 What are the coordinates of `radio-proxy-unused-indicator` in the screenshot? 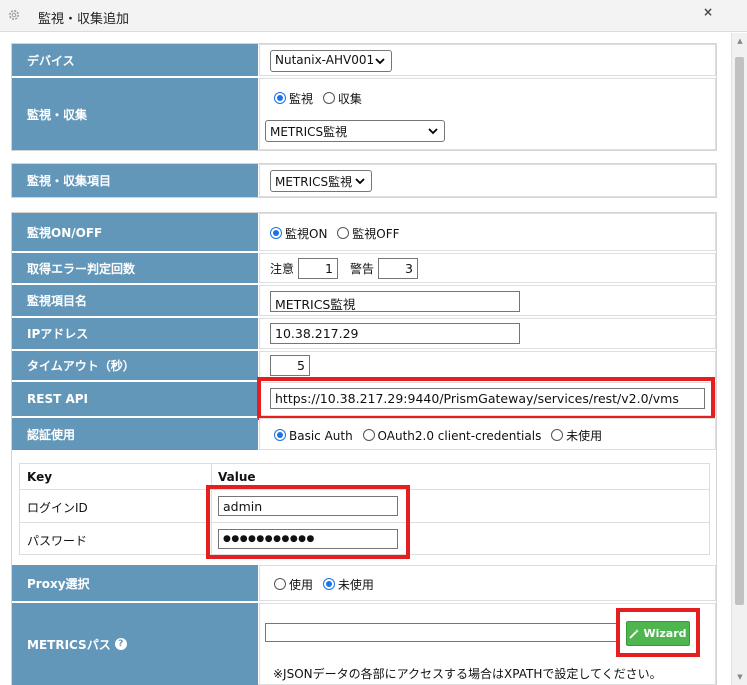 It's located at (328, 584).